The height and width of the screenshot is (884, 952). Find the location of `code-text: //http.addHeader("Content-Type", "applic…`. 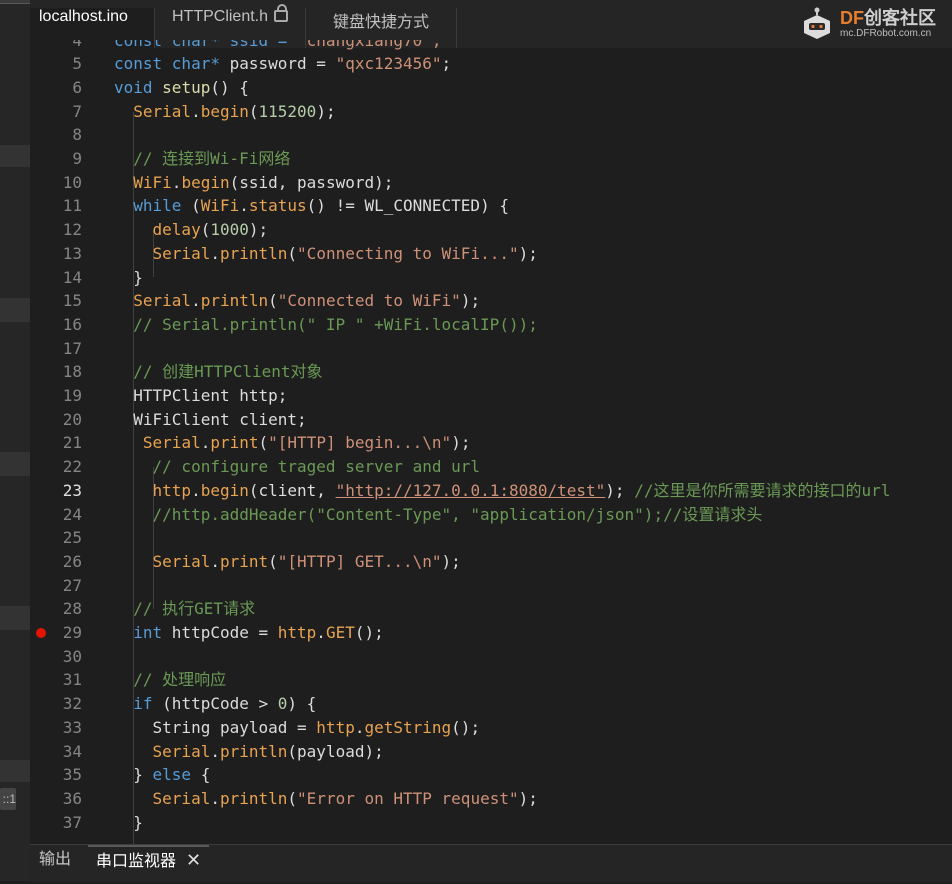

code-text: //http.addHeader("Content-Type", "applic… is located at coordinates (438, 514).